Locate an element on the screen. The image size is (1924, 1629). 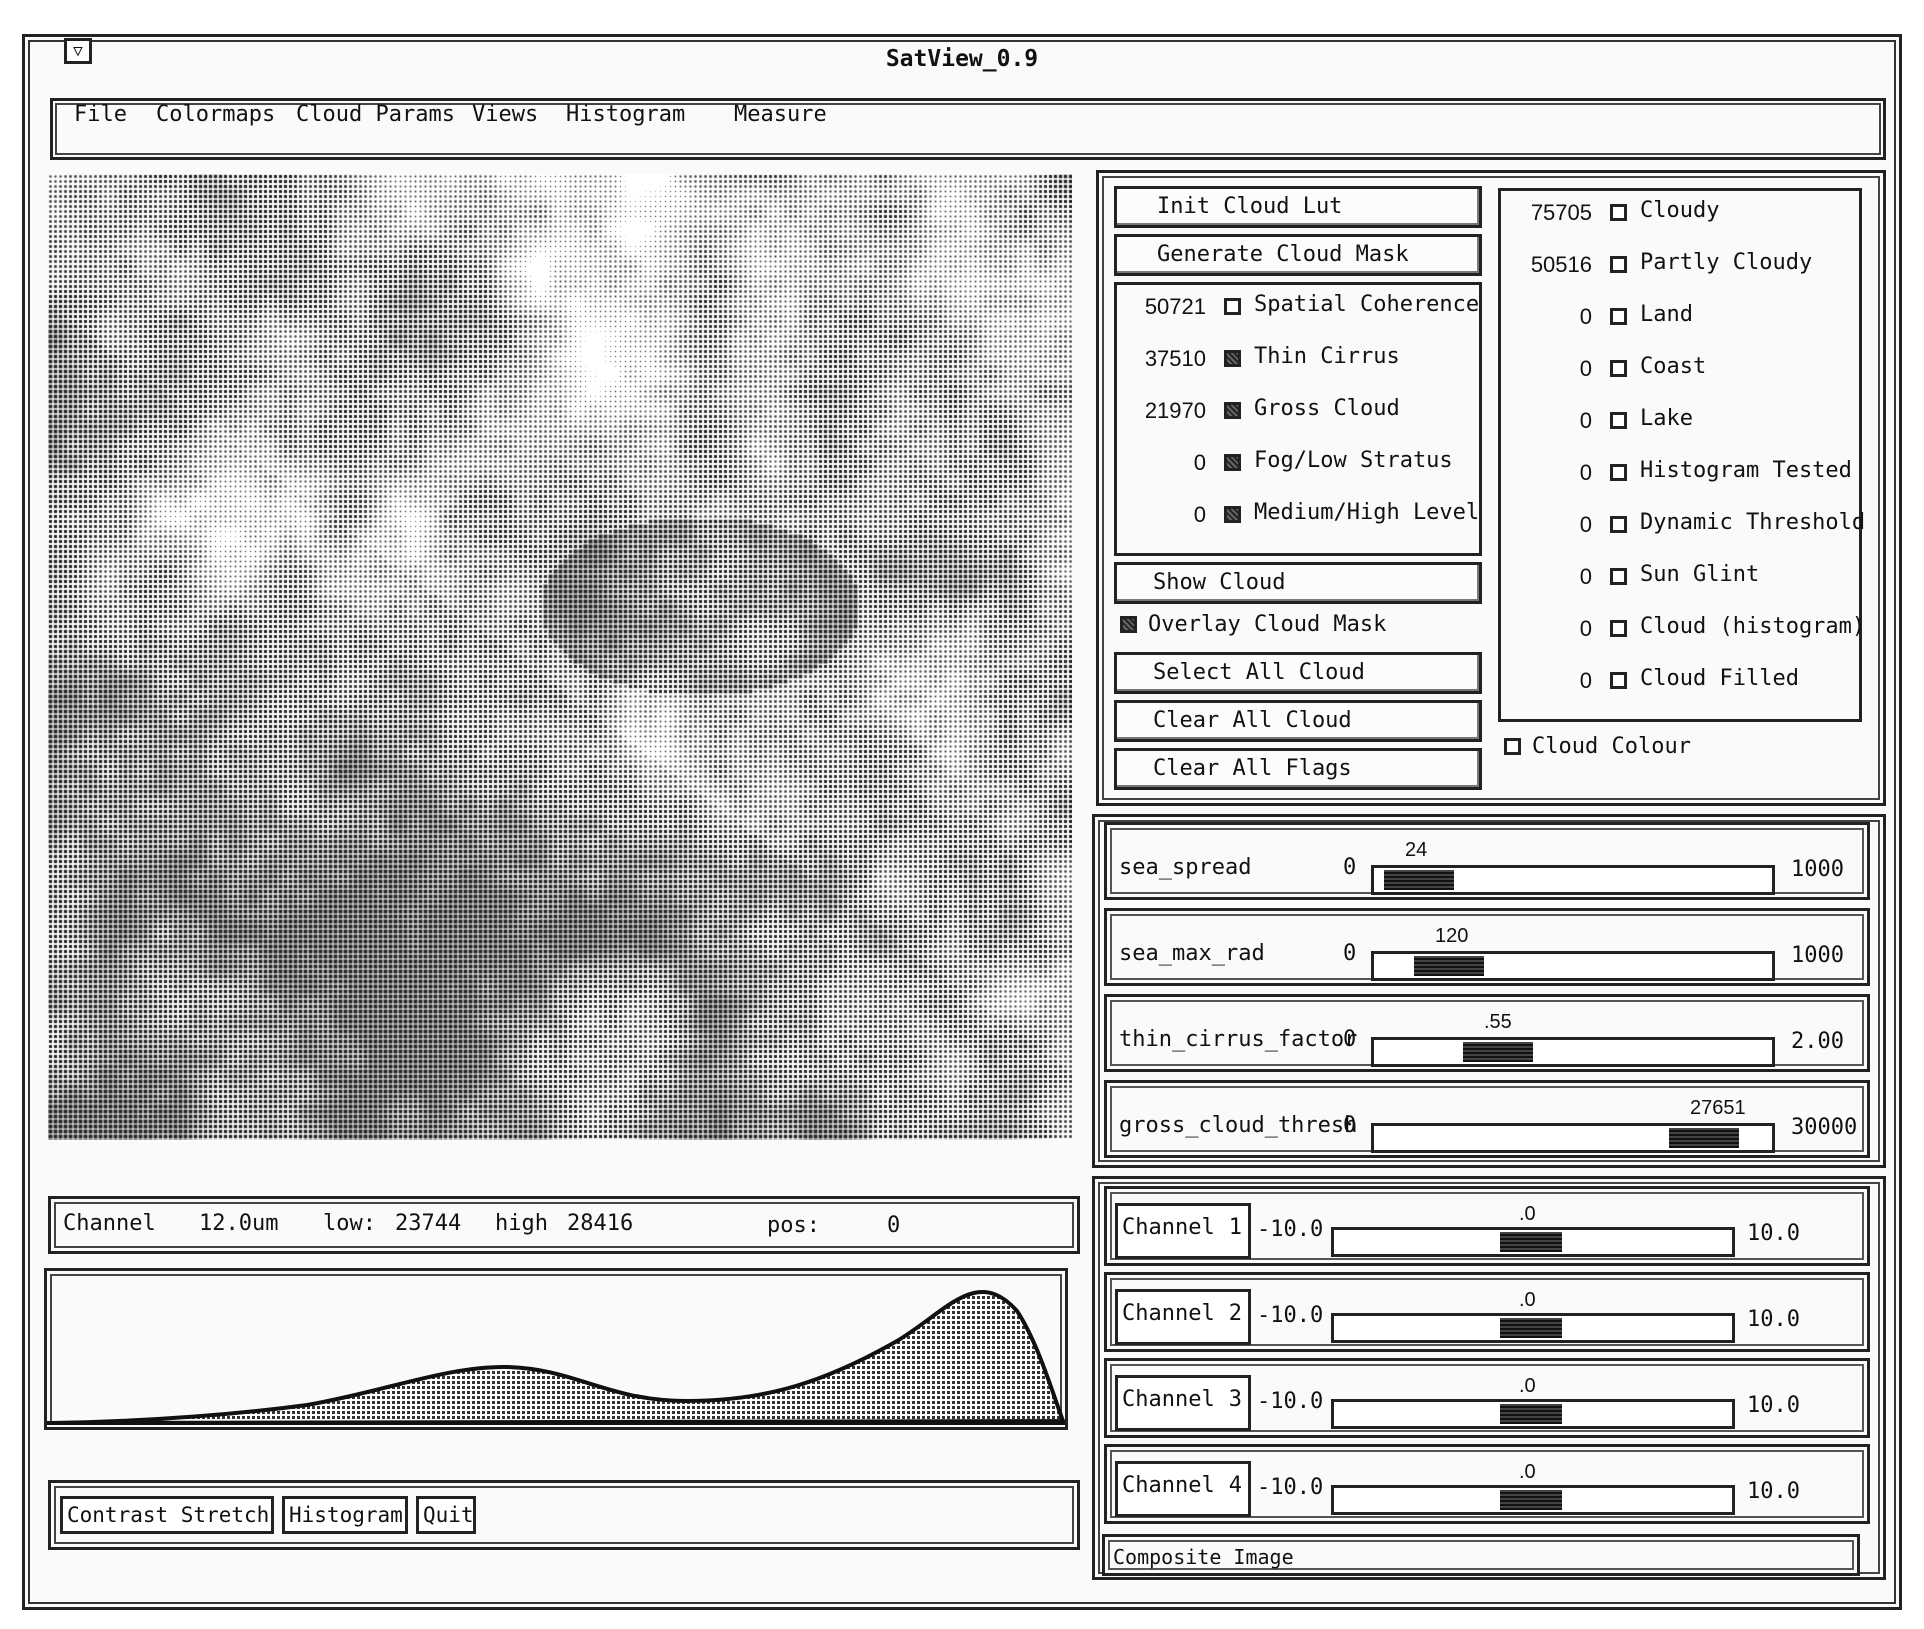
test-count: 0 is located at coordinates (1199, 514).